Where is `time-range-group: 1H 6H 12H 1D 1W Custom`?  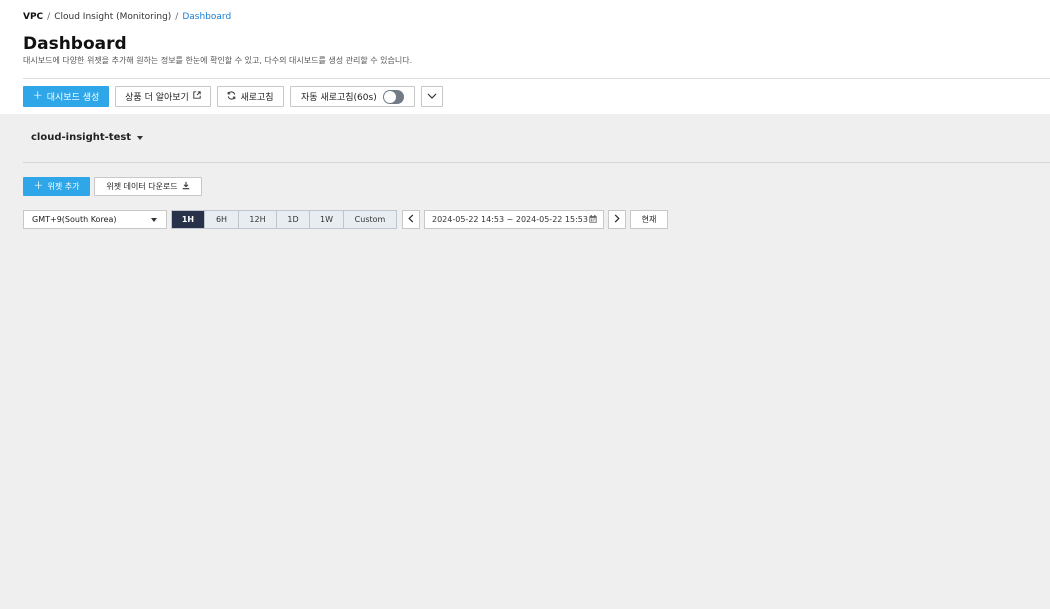 time-range-group: 1H 6H 12H 1D 1W Custom is located at coordinates (284, 219).